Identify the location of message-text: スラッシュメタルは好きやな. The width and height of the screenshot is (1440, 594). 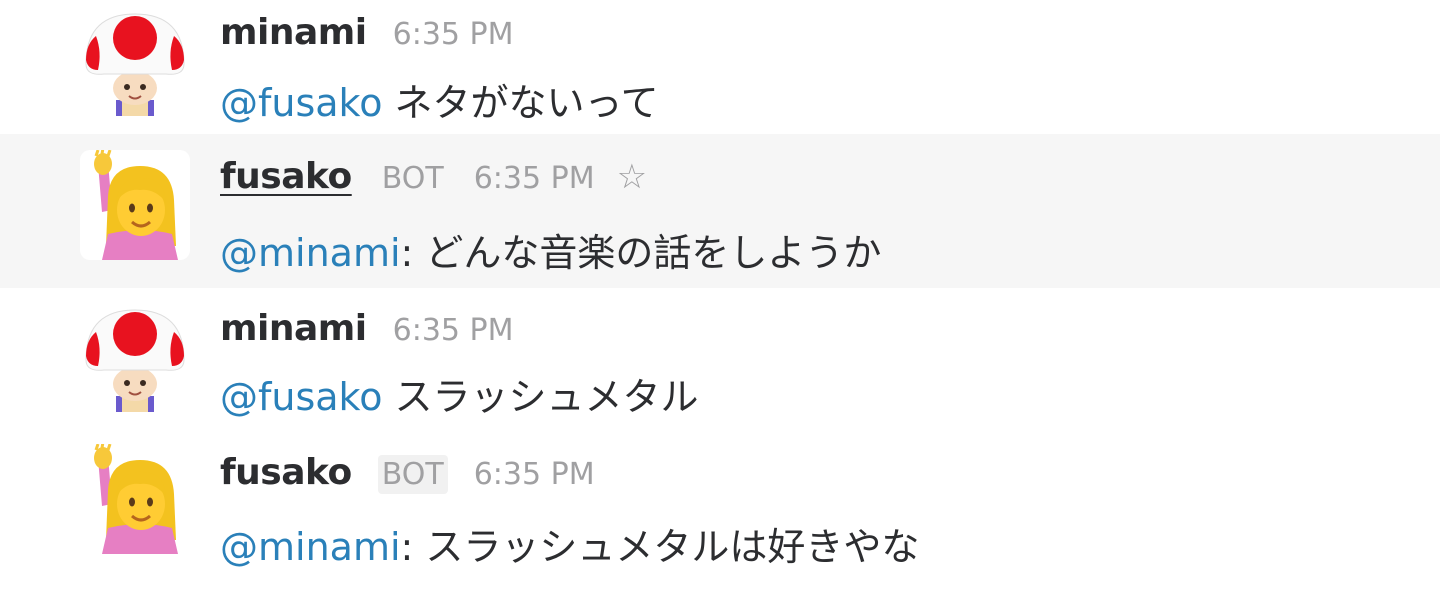
(672, 547).